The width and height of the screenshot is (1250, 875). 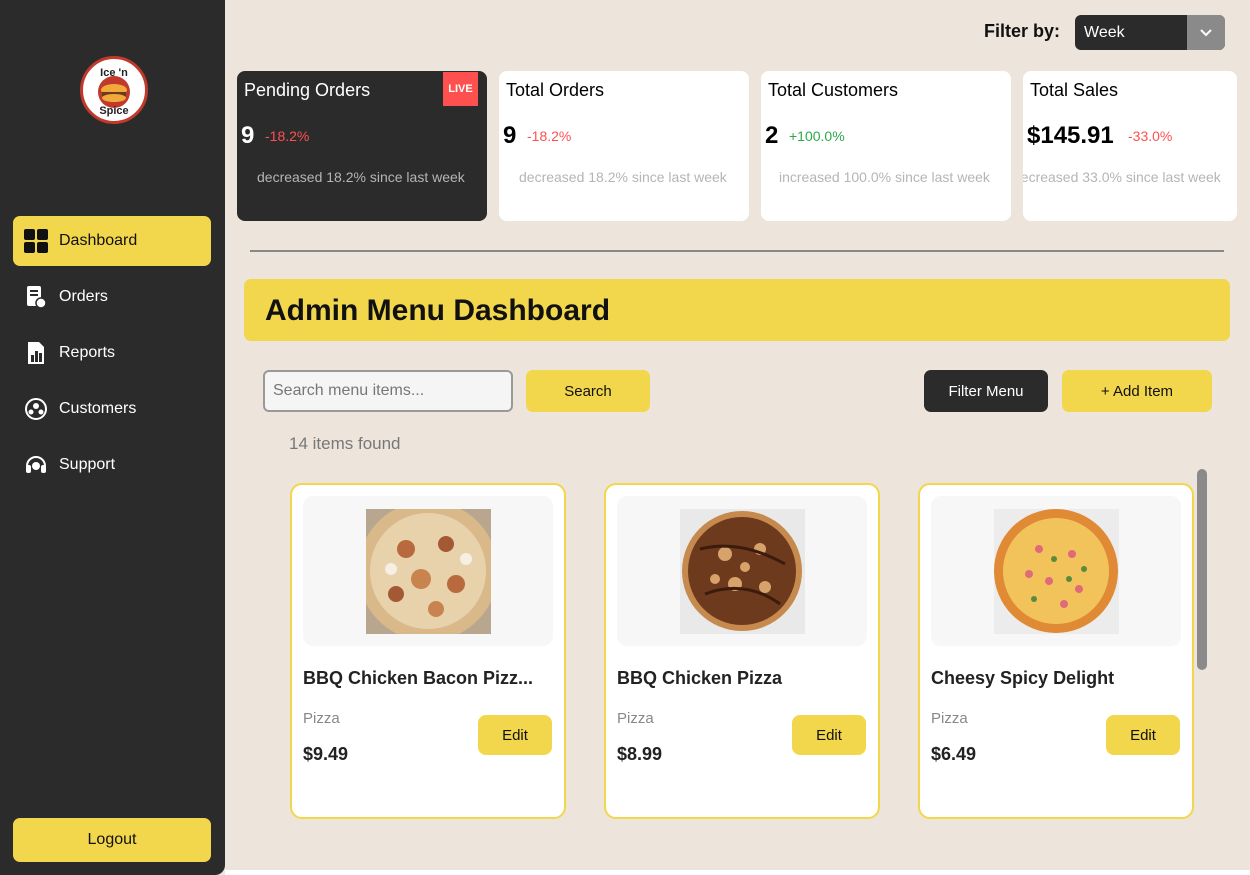 I want to click on stat-change: -33.0%, so click(x=1150, y=136).